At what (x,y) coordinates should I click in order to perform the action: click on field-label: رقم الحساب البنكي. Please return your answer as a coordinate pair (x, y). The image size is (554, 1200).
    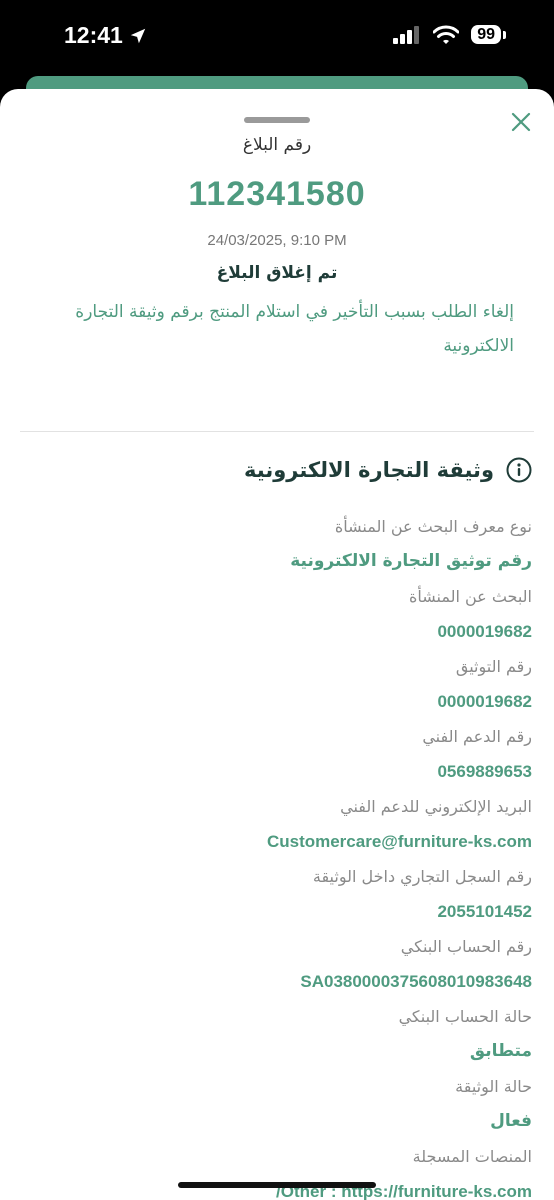
    Looking at the image, I should click on (466, 946).